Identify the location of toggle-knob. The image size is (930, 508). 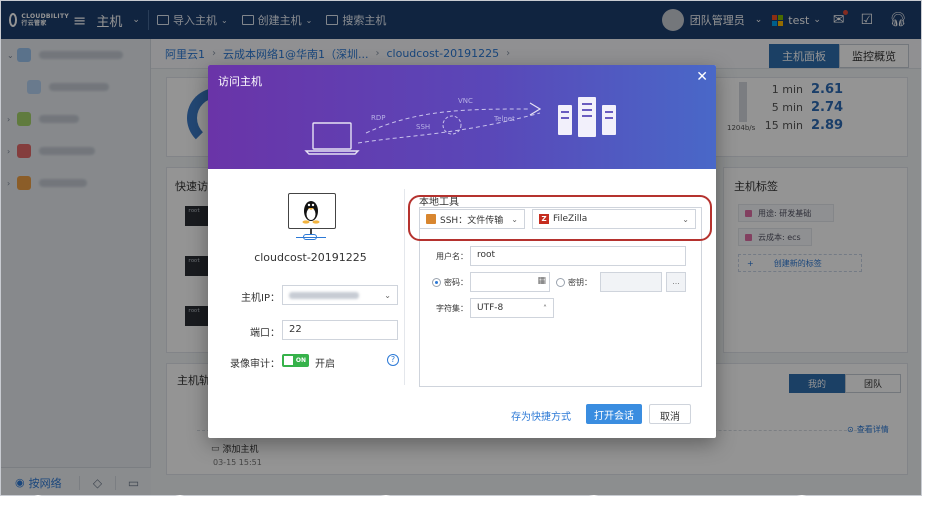
(288, 360).